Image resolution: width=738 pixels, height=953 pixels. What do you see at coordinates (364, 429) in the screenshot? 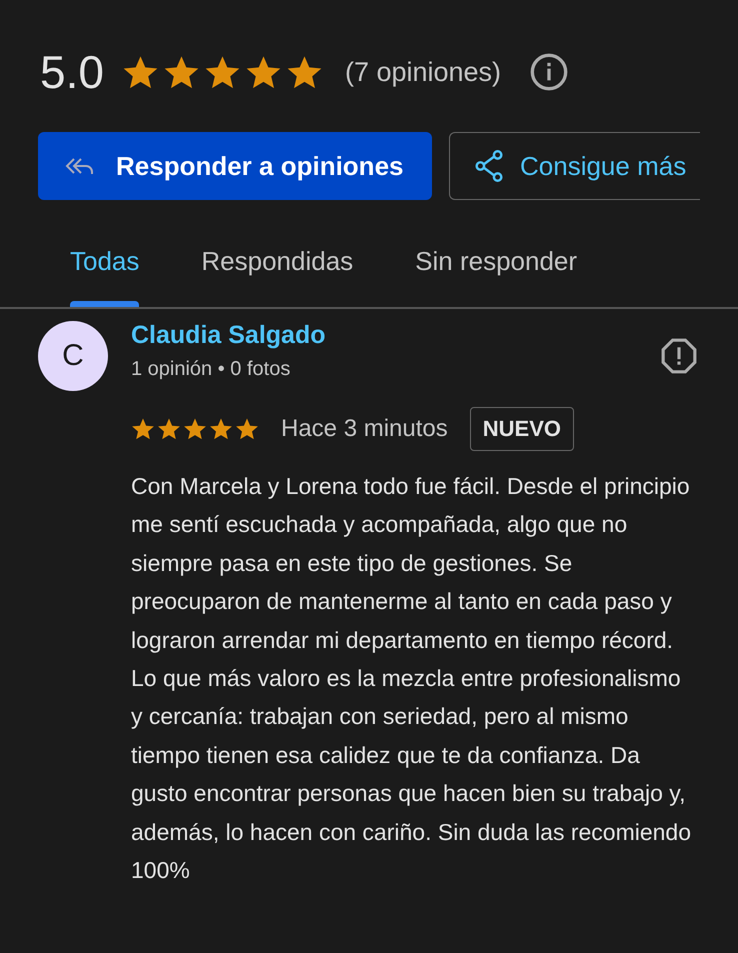
I see `review-time: Hace 3 minutos` at bounding box center [364, 429].